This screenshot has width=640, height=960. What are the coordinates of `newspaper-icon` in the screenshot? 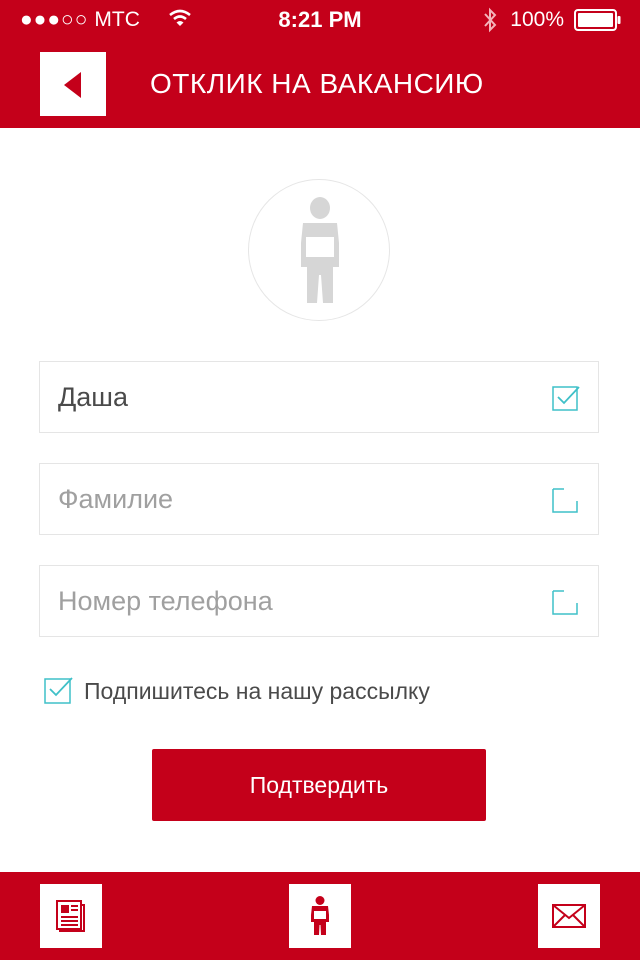 It's located at (70, 916).